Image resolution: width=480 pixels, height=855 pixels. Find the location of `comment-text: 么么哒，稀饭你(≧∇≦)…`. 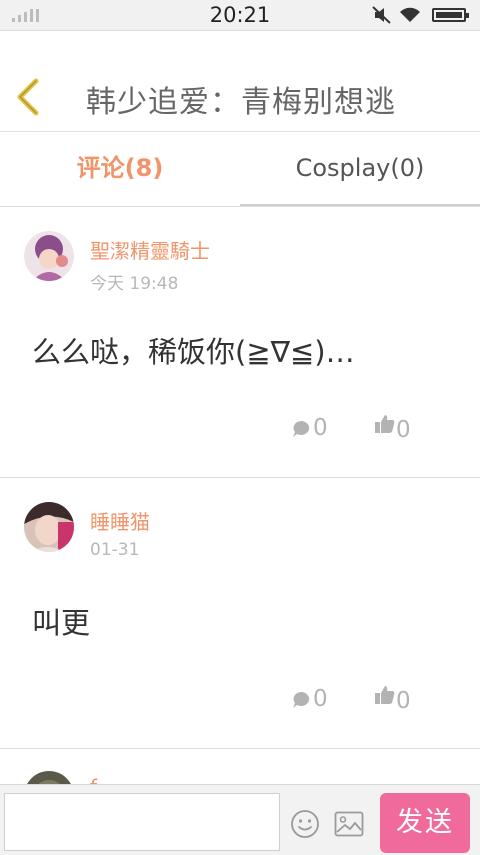

comment-text: 么么哒，稀饭你(≧∇≦)… is located at coordinates (193, 352).